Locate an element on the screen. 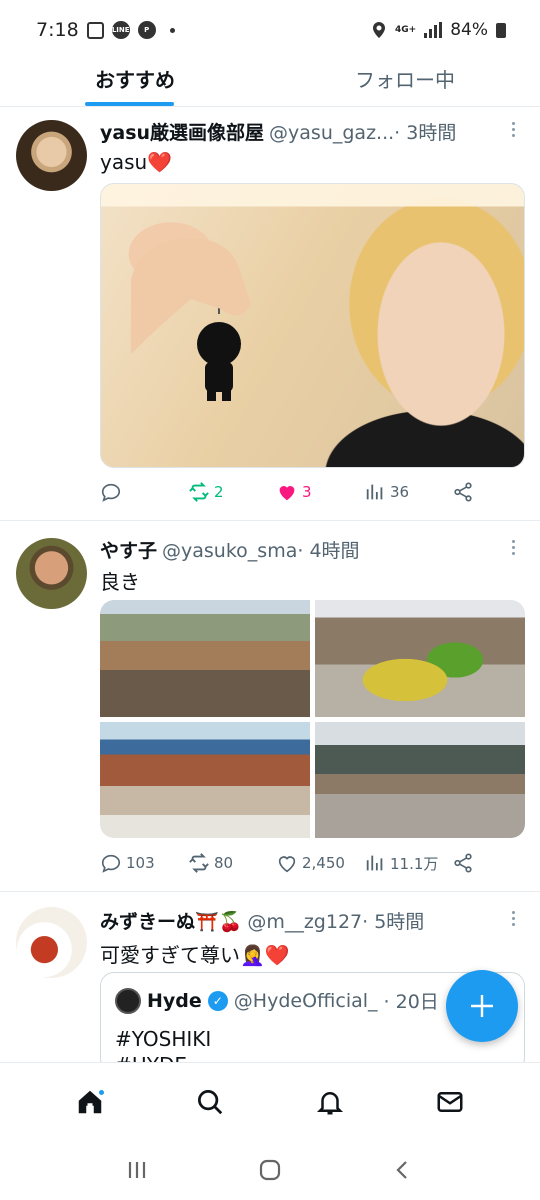 The width and height of the screenshot is (540, 1200). compose-button is located at coordinates (482, 1006).